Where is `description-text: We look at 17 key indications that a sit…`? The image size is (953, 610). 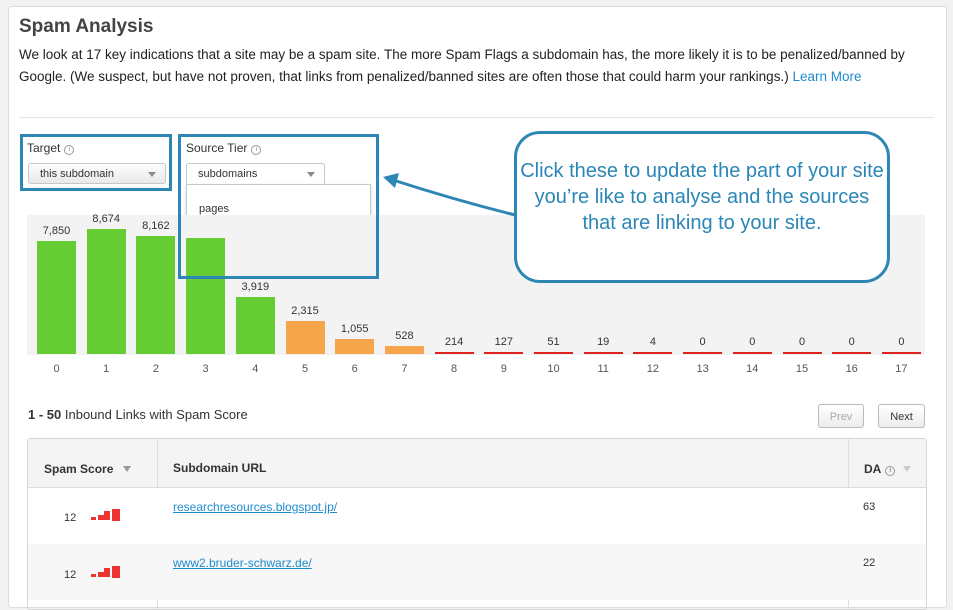 description-text: We look at 17 key indications that a sit… is located at coordinates (462, 65).